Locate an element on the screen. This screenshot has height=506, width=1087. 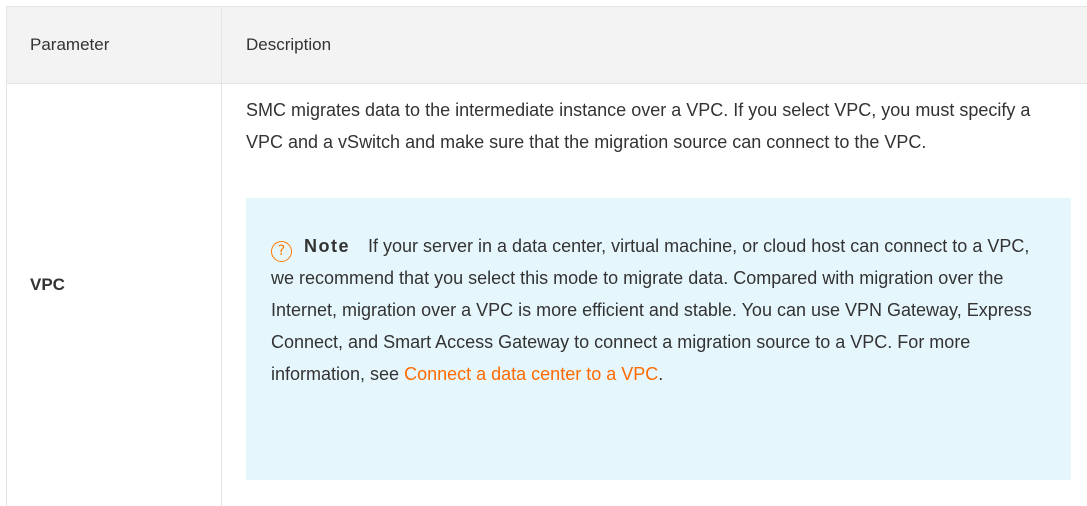
note-trailing-punctuation: . is located at coordinates (661, 374).